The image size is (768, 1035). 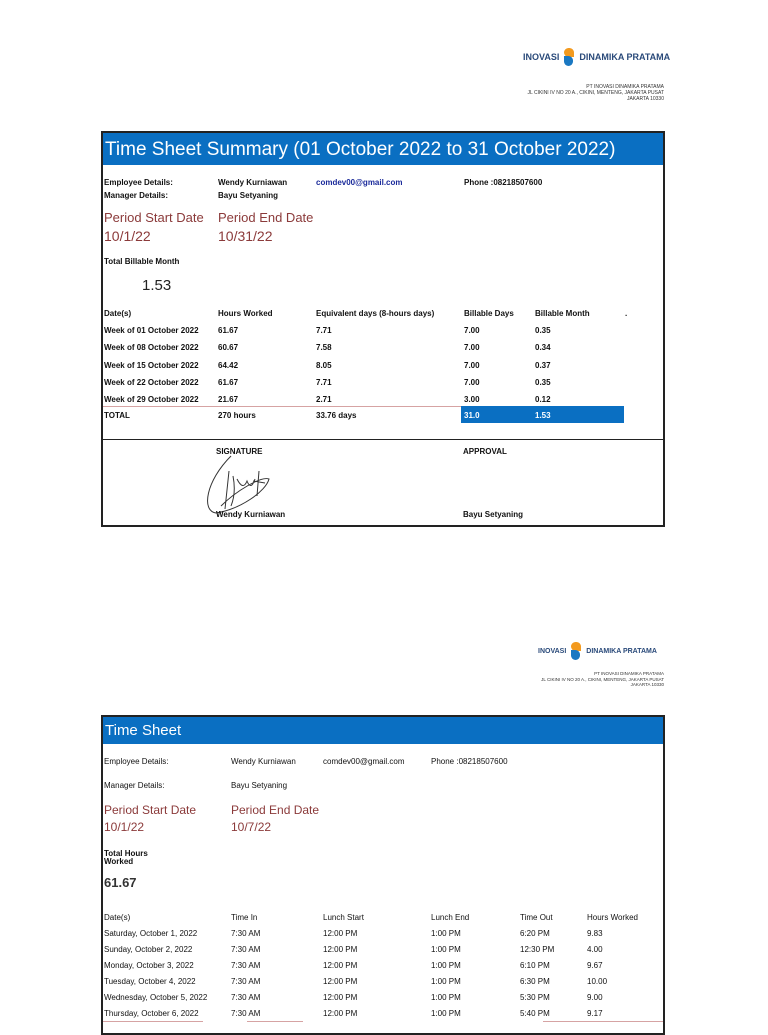 What do you see at coordinates (136, 761) in the screenshot?
I see `employee-label: Employee Details:` at bounding box center [136, 761].